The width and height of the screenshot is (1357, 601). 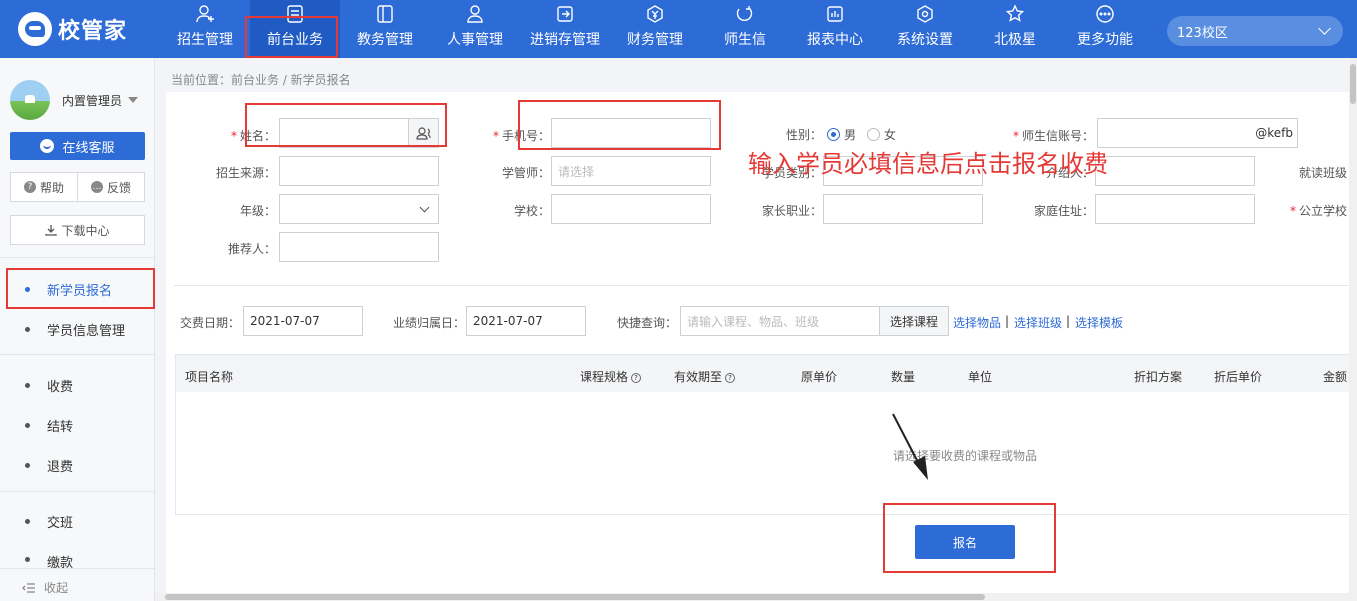 What do you see at coordinates (565, 14) in the screenshot?
I see `inventory-icon` at bounding box center [565, 14].